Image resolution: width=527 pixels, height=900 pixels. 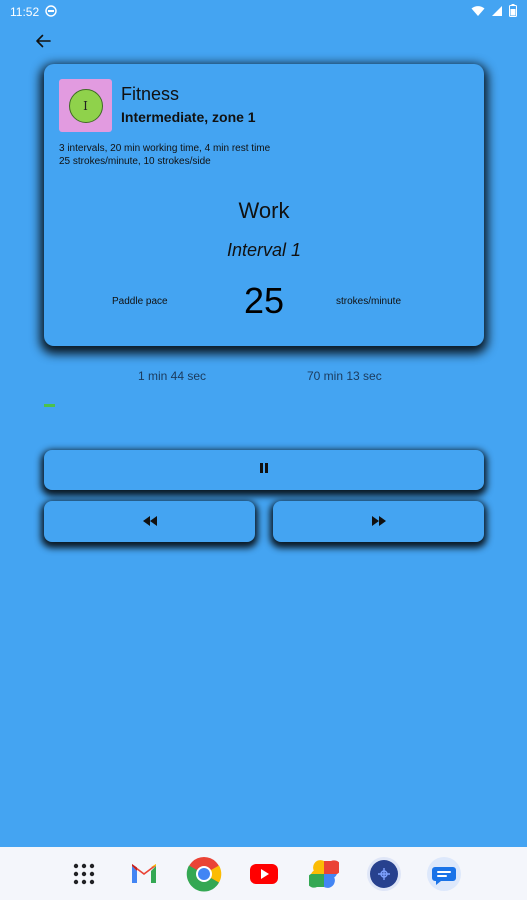 I want to click on app-drawer-icon, so click(x=84, y=874).